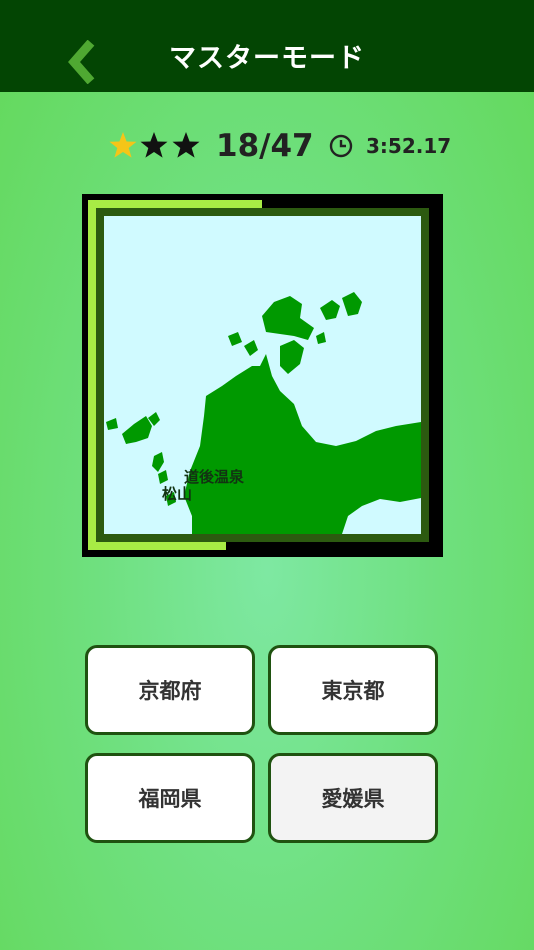  I want to click on answer-button-4: 愛媛県, so click(353, 798).